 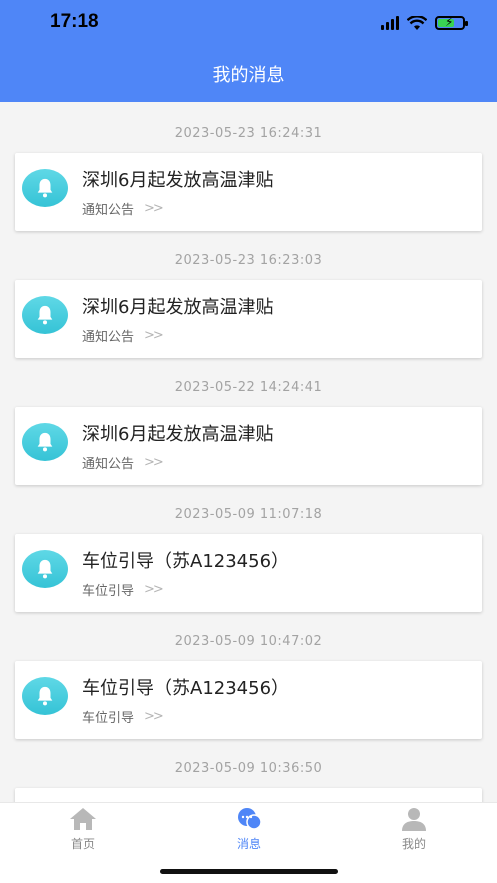 What do you see at coordinates (248, 23) in the screenshot?
I see `status-bar: 17:18 ⚡` at bounding box center [248, 23].